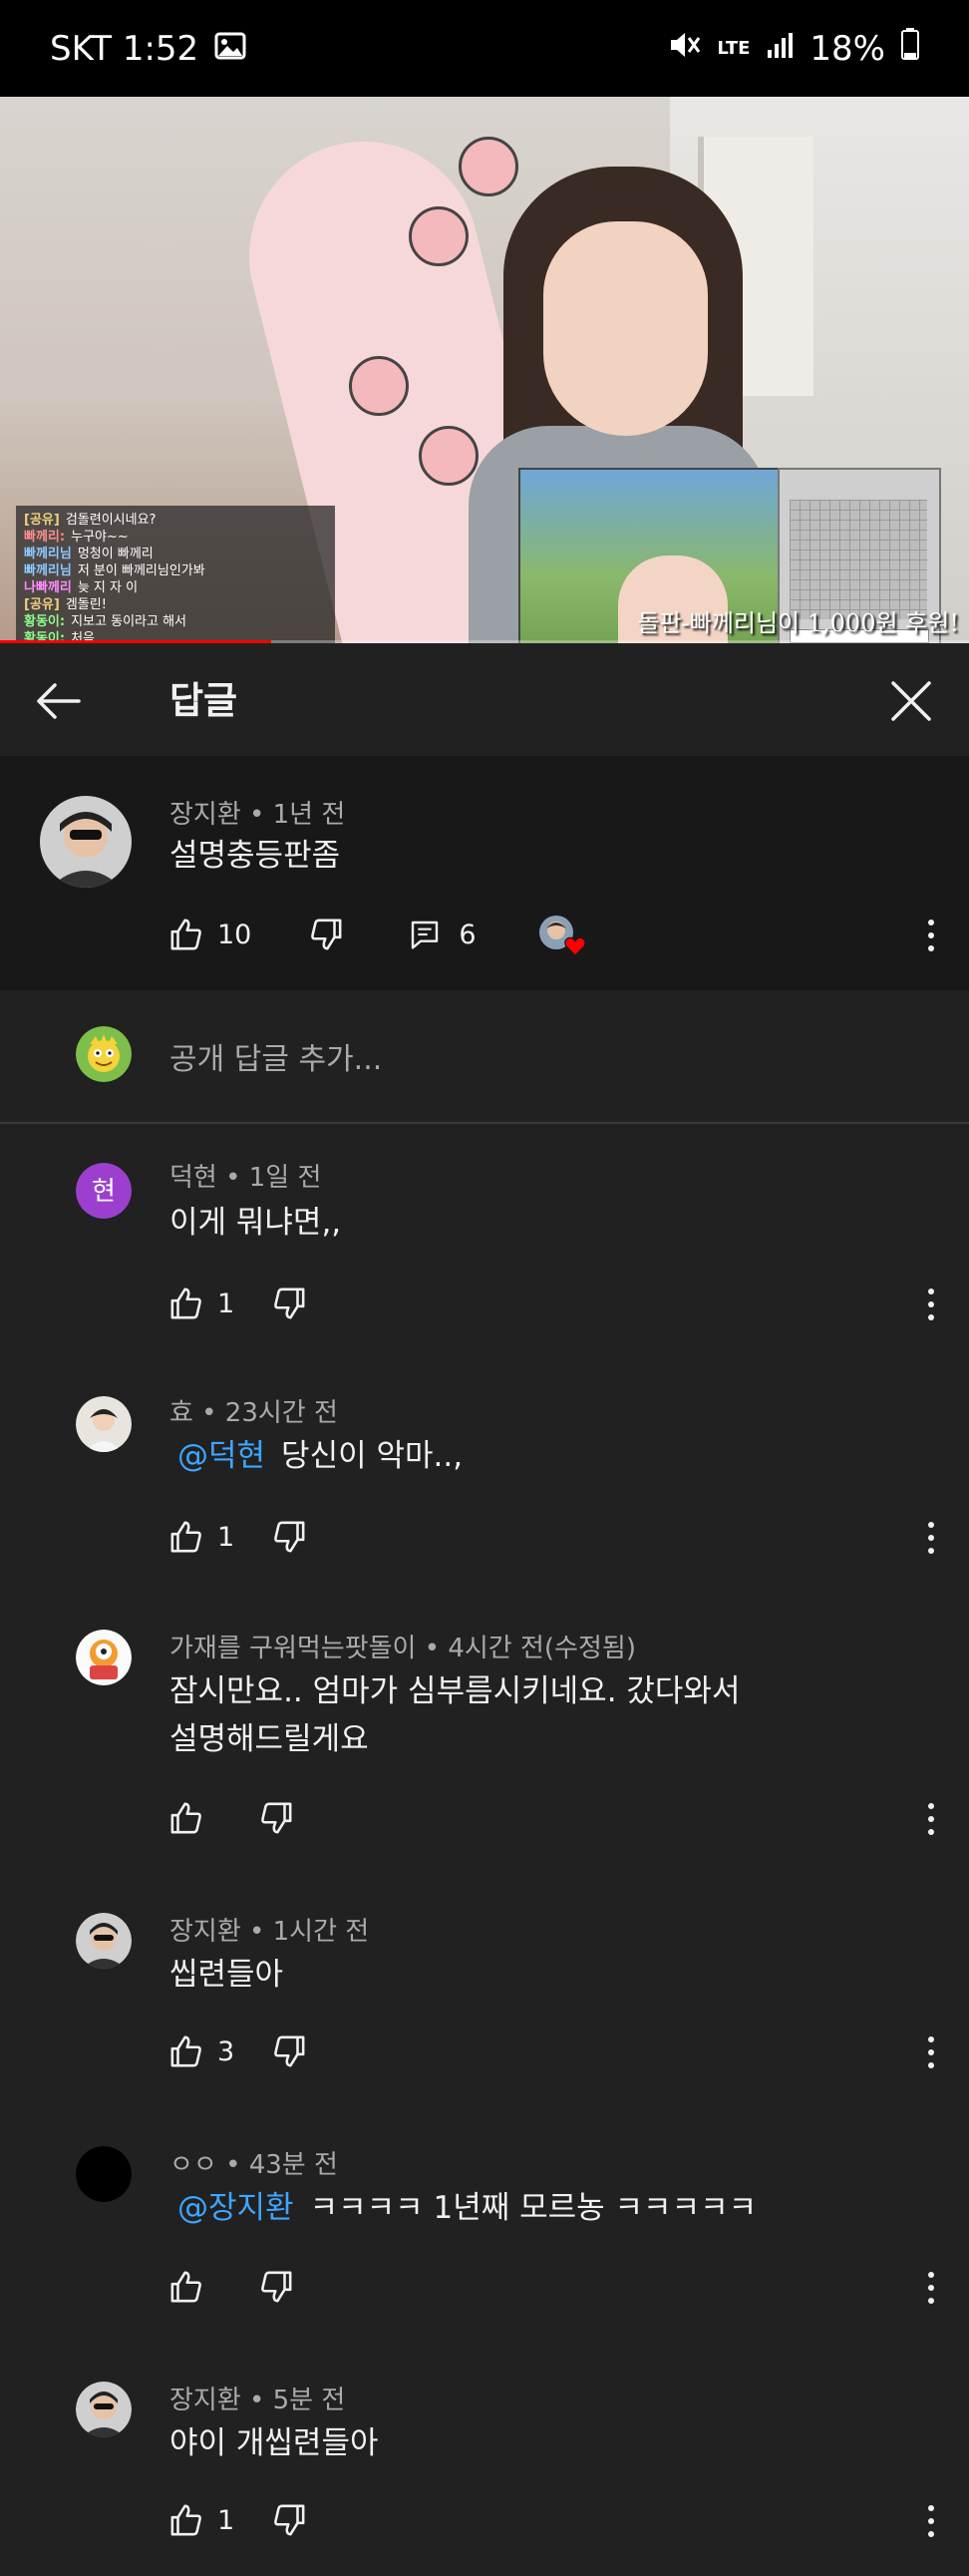  Describe the element at coordinates (484, 1123) in the screenshot. I see `divider` at that location.